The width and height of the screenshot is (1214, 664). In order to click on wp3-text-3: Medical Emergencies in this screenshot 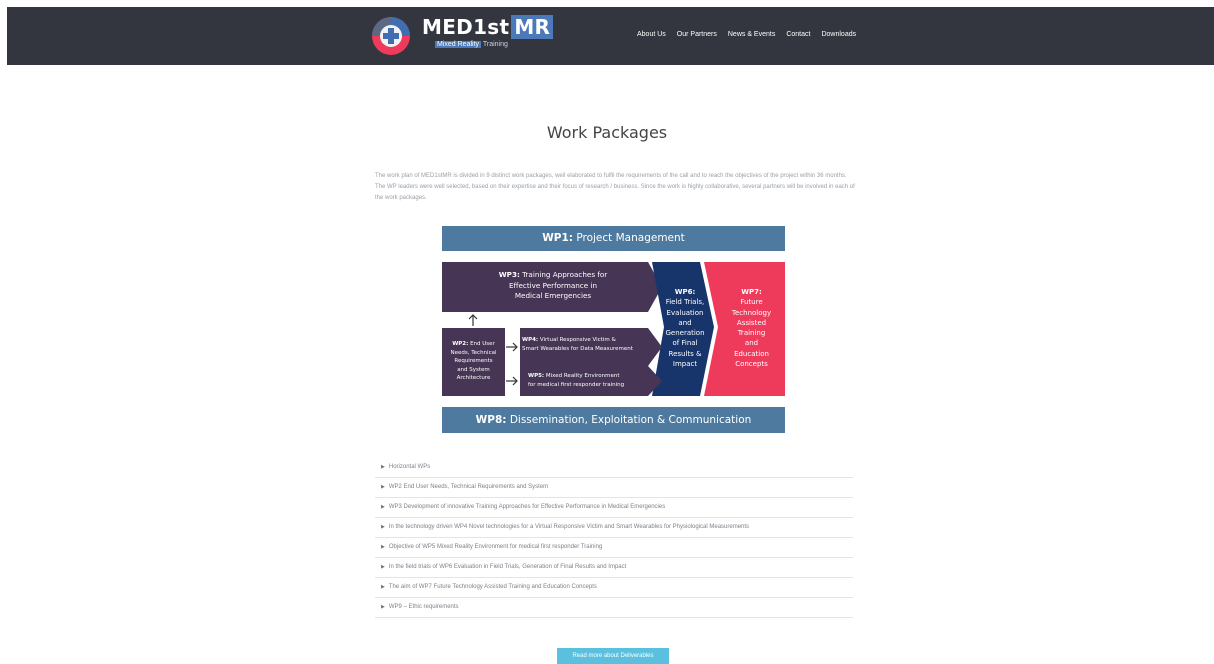, I will do `click(553, 295)`.